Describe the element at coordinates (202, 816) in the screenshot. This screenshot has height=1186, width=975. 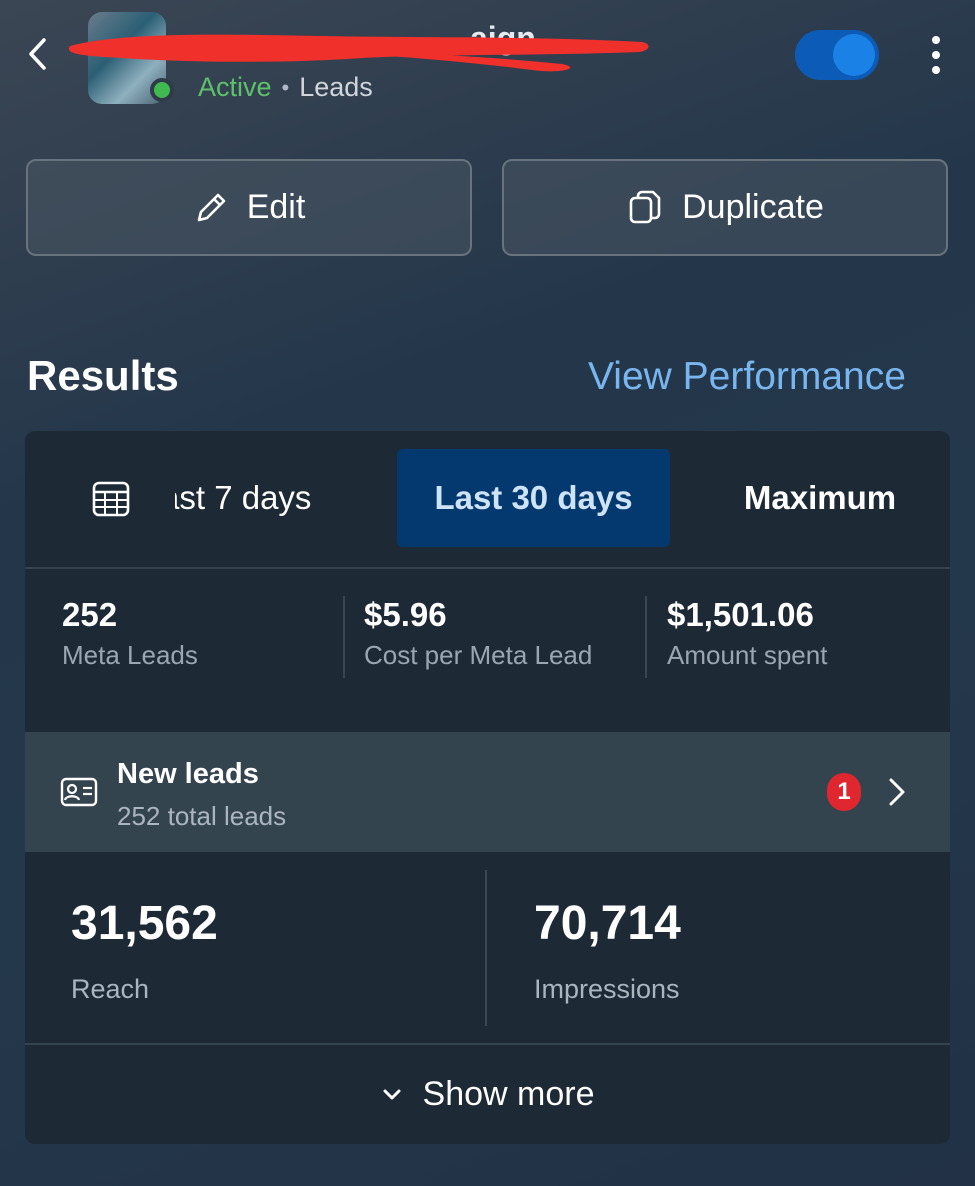
I see `new-leads-subtitle: 252 total leads` at that location.